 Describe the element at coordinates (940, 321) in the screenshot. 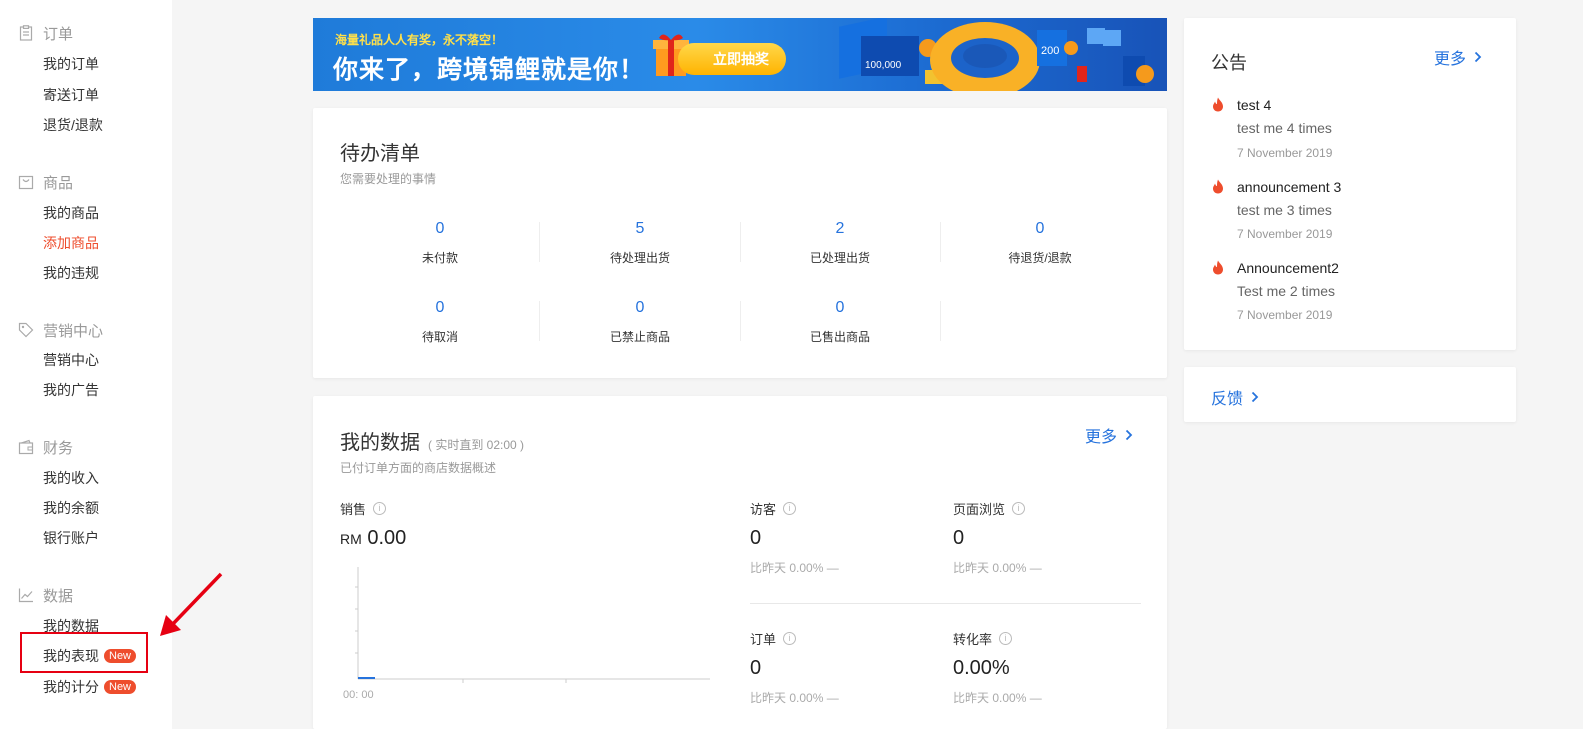

I see `divider` at that location.